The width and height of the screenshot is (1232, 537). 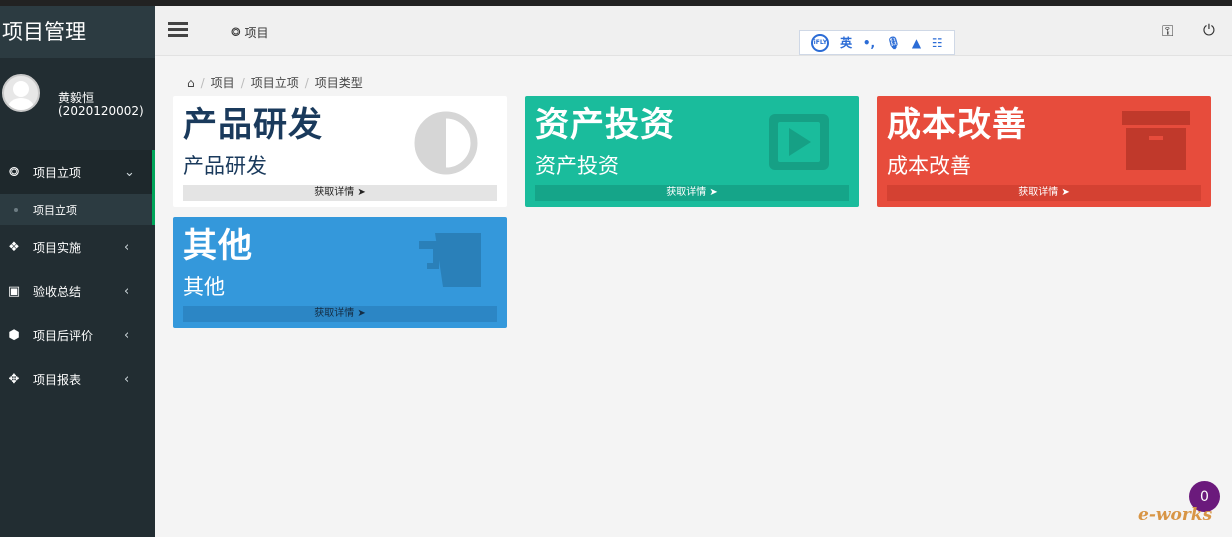 What do you see at coordinates (57, 379) in the screenshot?
I see `sidebar-item-label: 项目报表` at bounding box center [57, 379].